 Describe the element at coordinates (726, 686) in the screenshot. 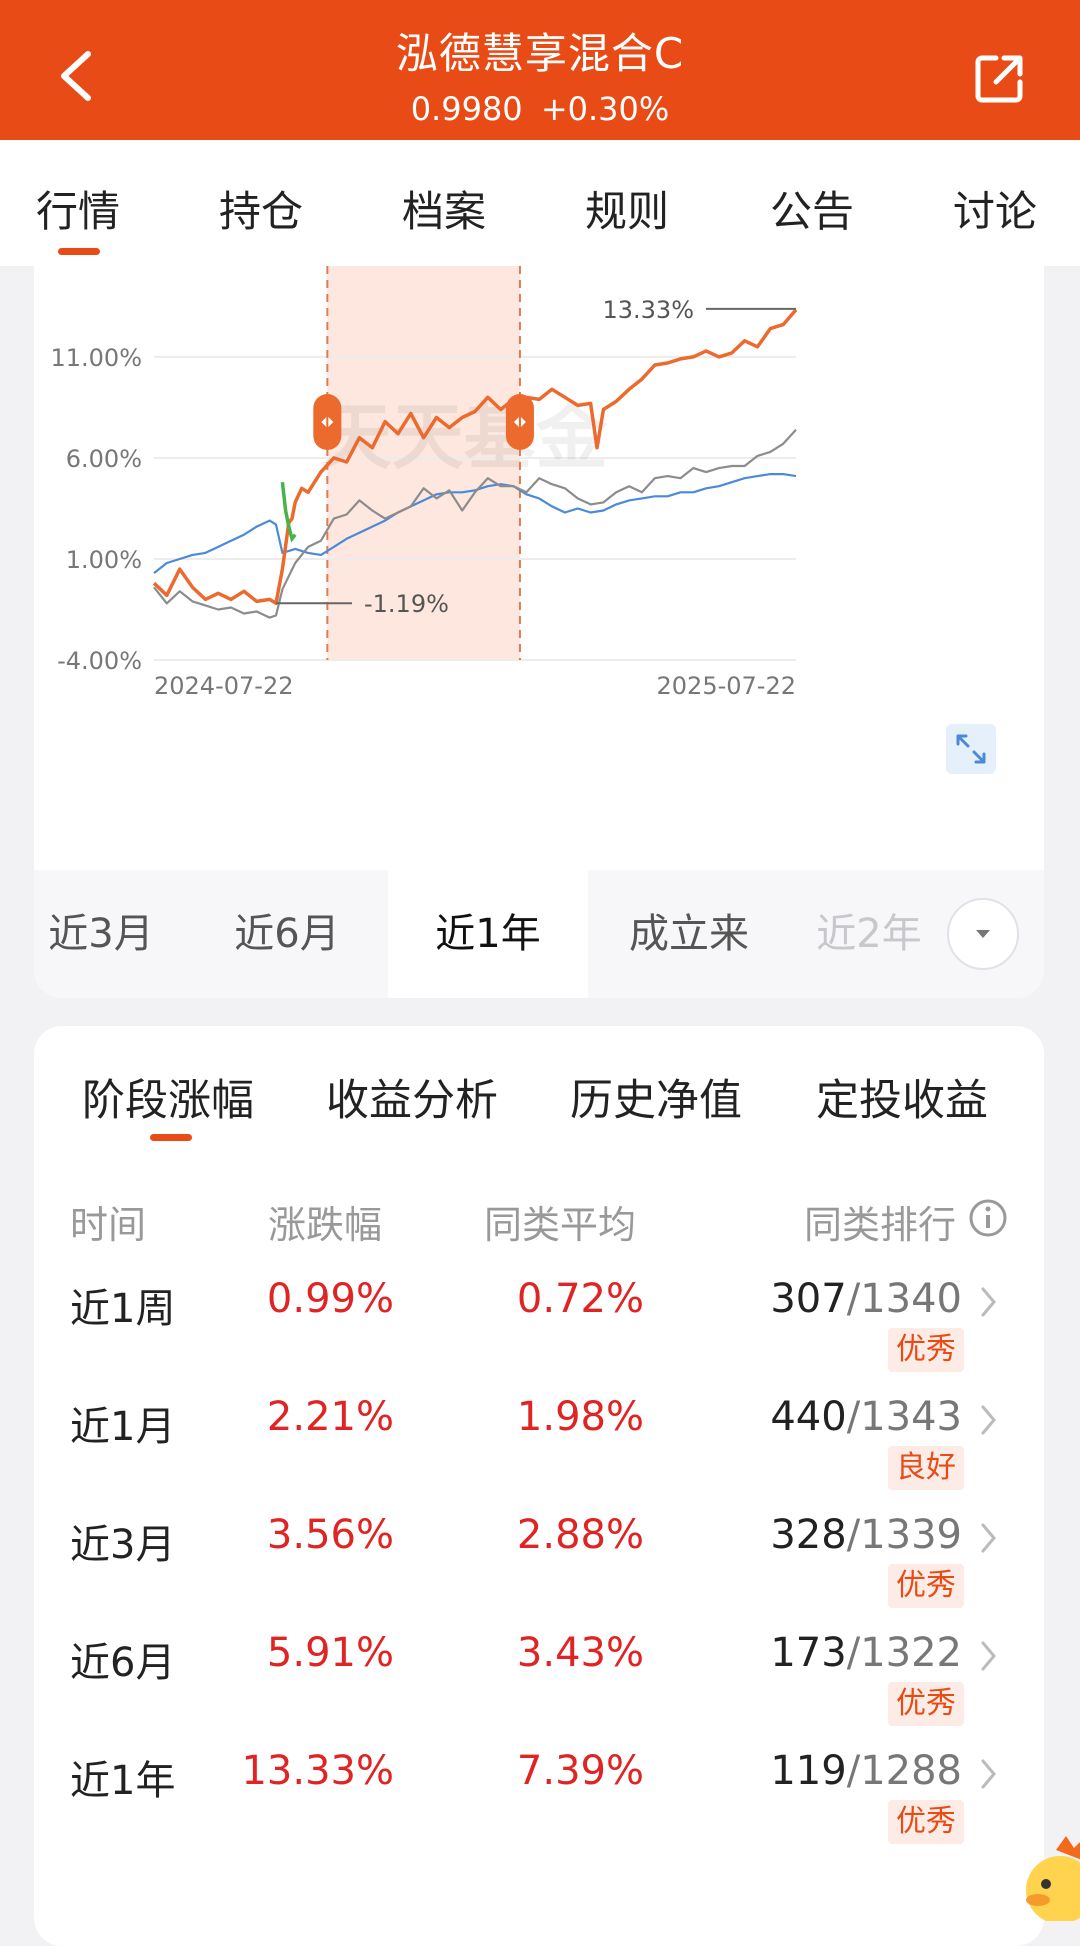

I see `x-end-label: 2025-07-22` at that location.